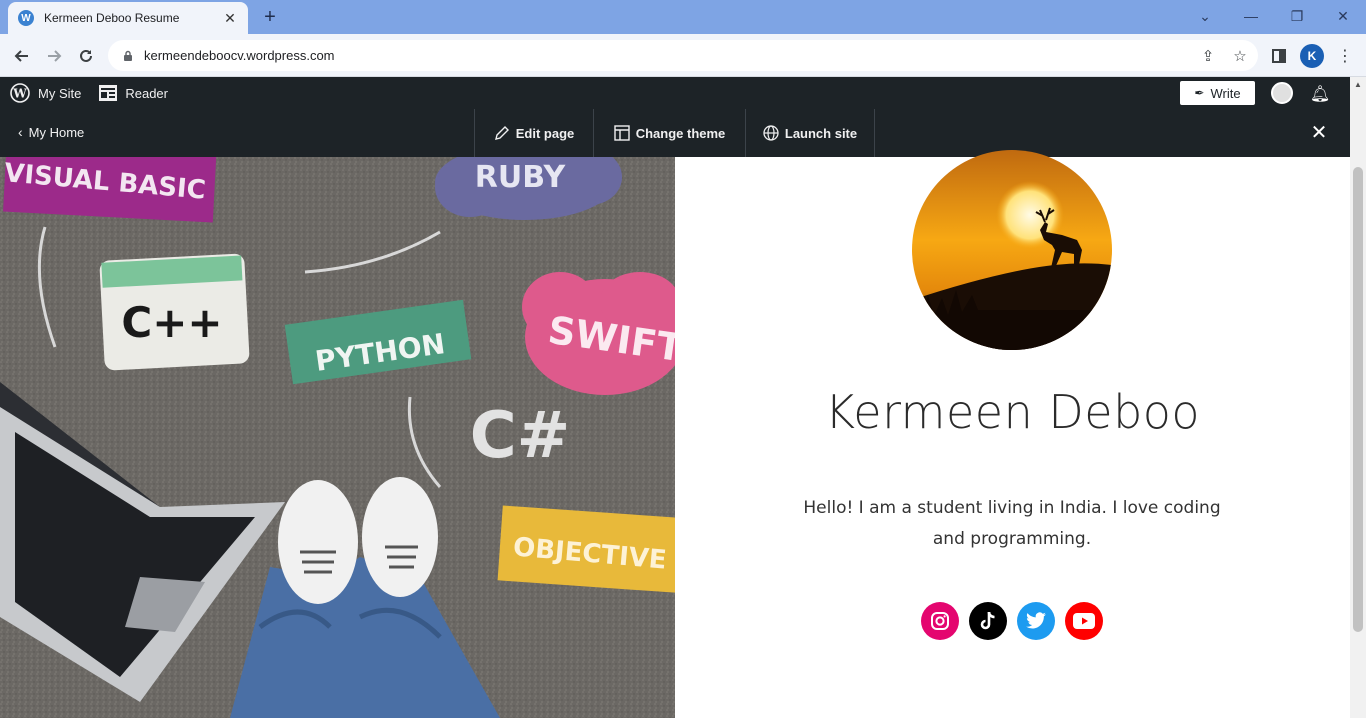  I want to click on edit-page-label: Edit page, so click(545, 133).